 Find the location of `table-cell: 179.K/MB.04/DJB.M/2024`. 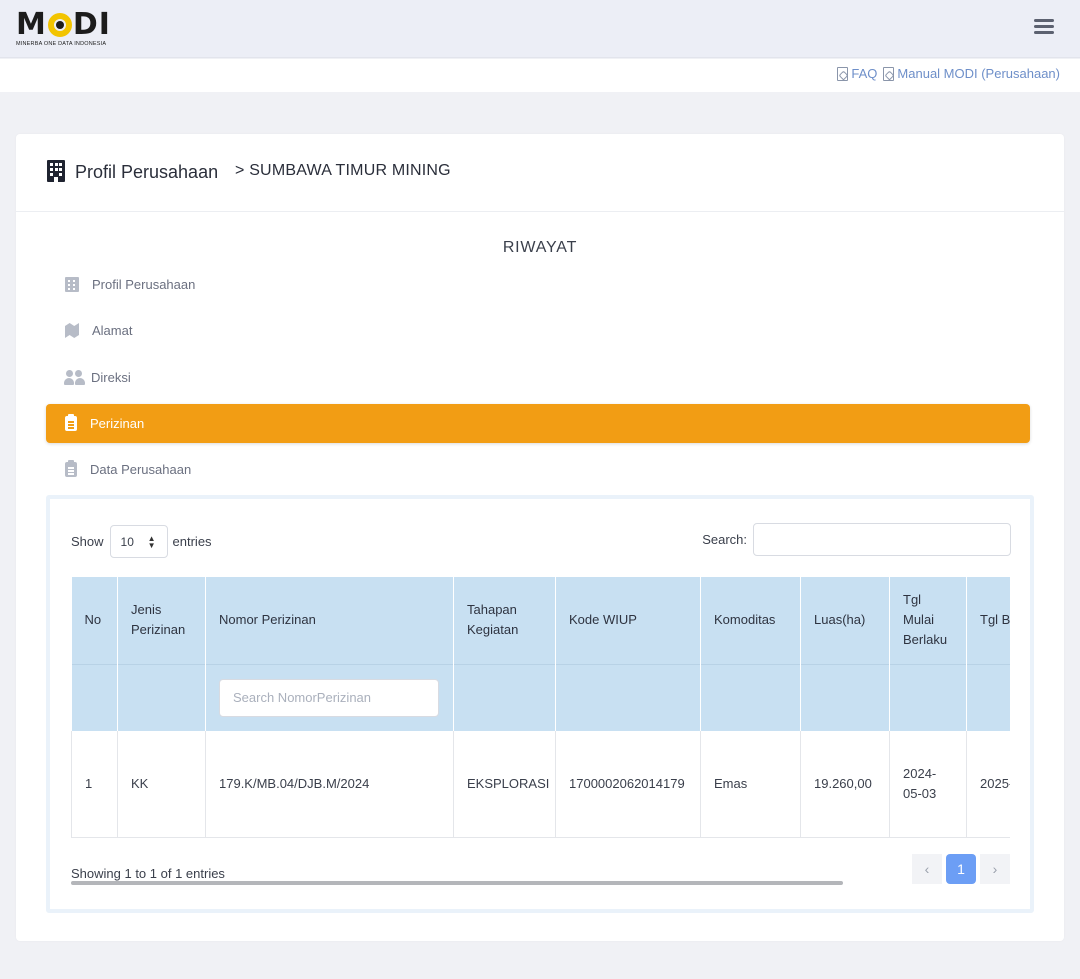

table-cell: 179.K/MB.04/DJB.M/2024 is located at coordinates (329, 784).